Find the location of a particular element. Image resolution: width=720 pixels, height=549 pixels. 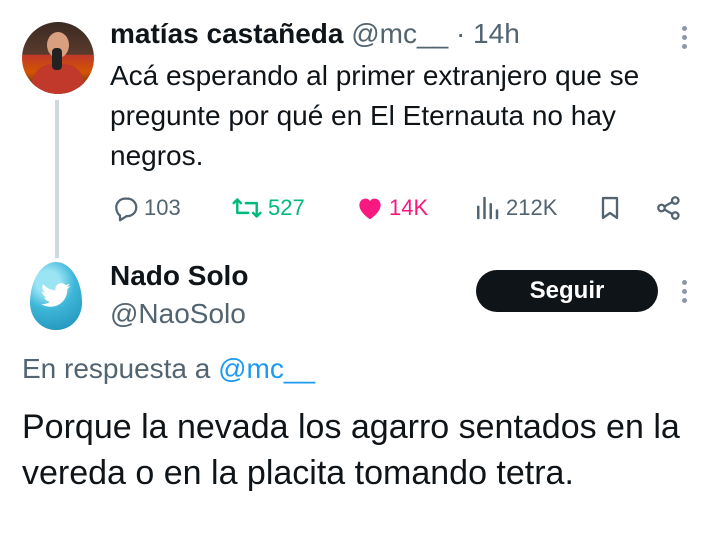

author-handle: @mc__ is located at coordinates (399, 33).